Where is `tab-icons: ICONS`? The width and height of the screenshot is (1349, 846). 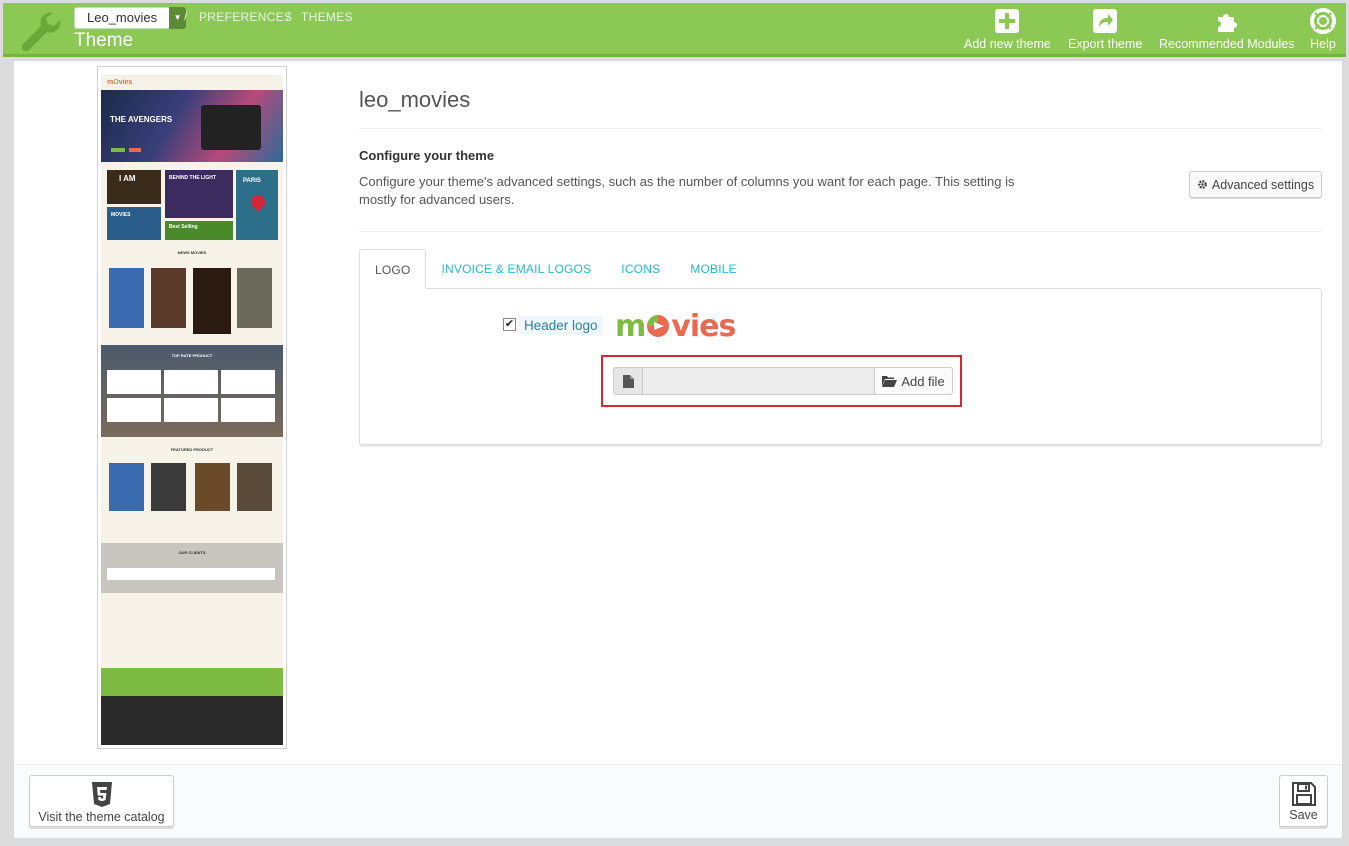
tab-icons: ICONS is located at coordinates (640, 269).